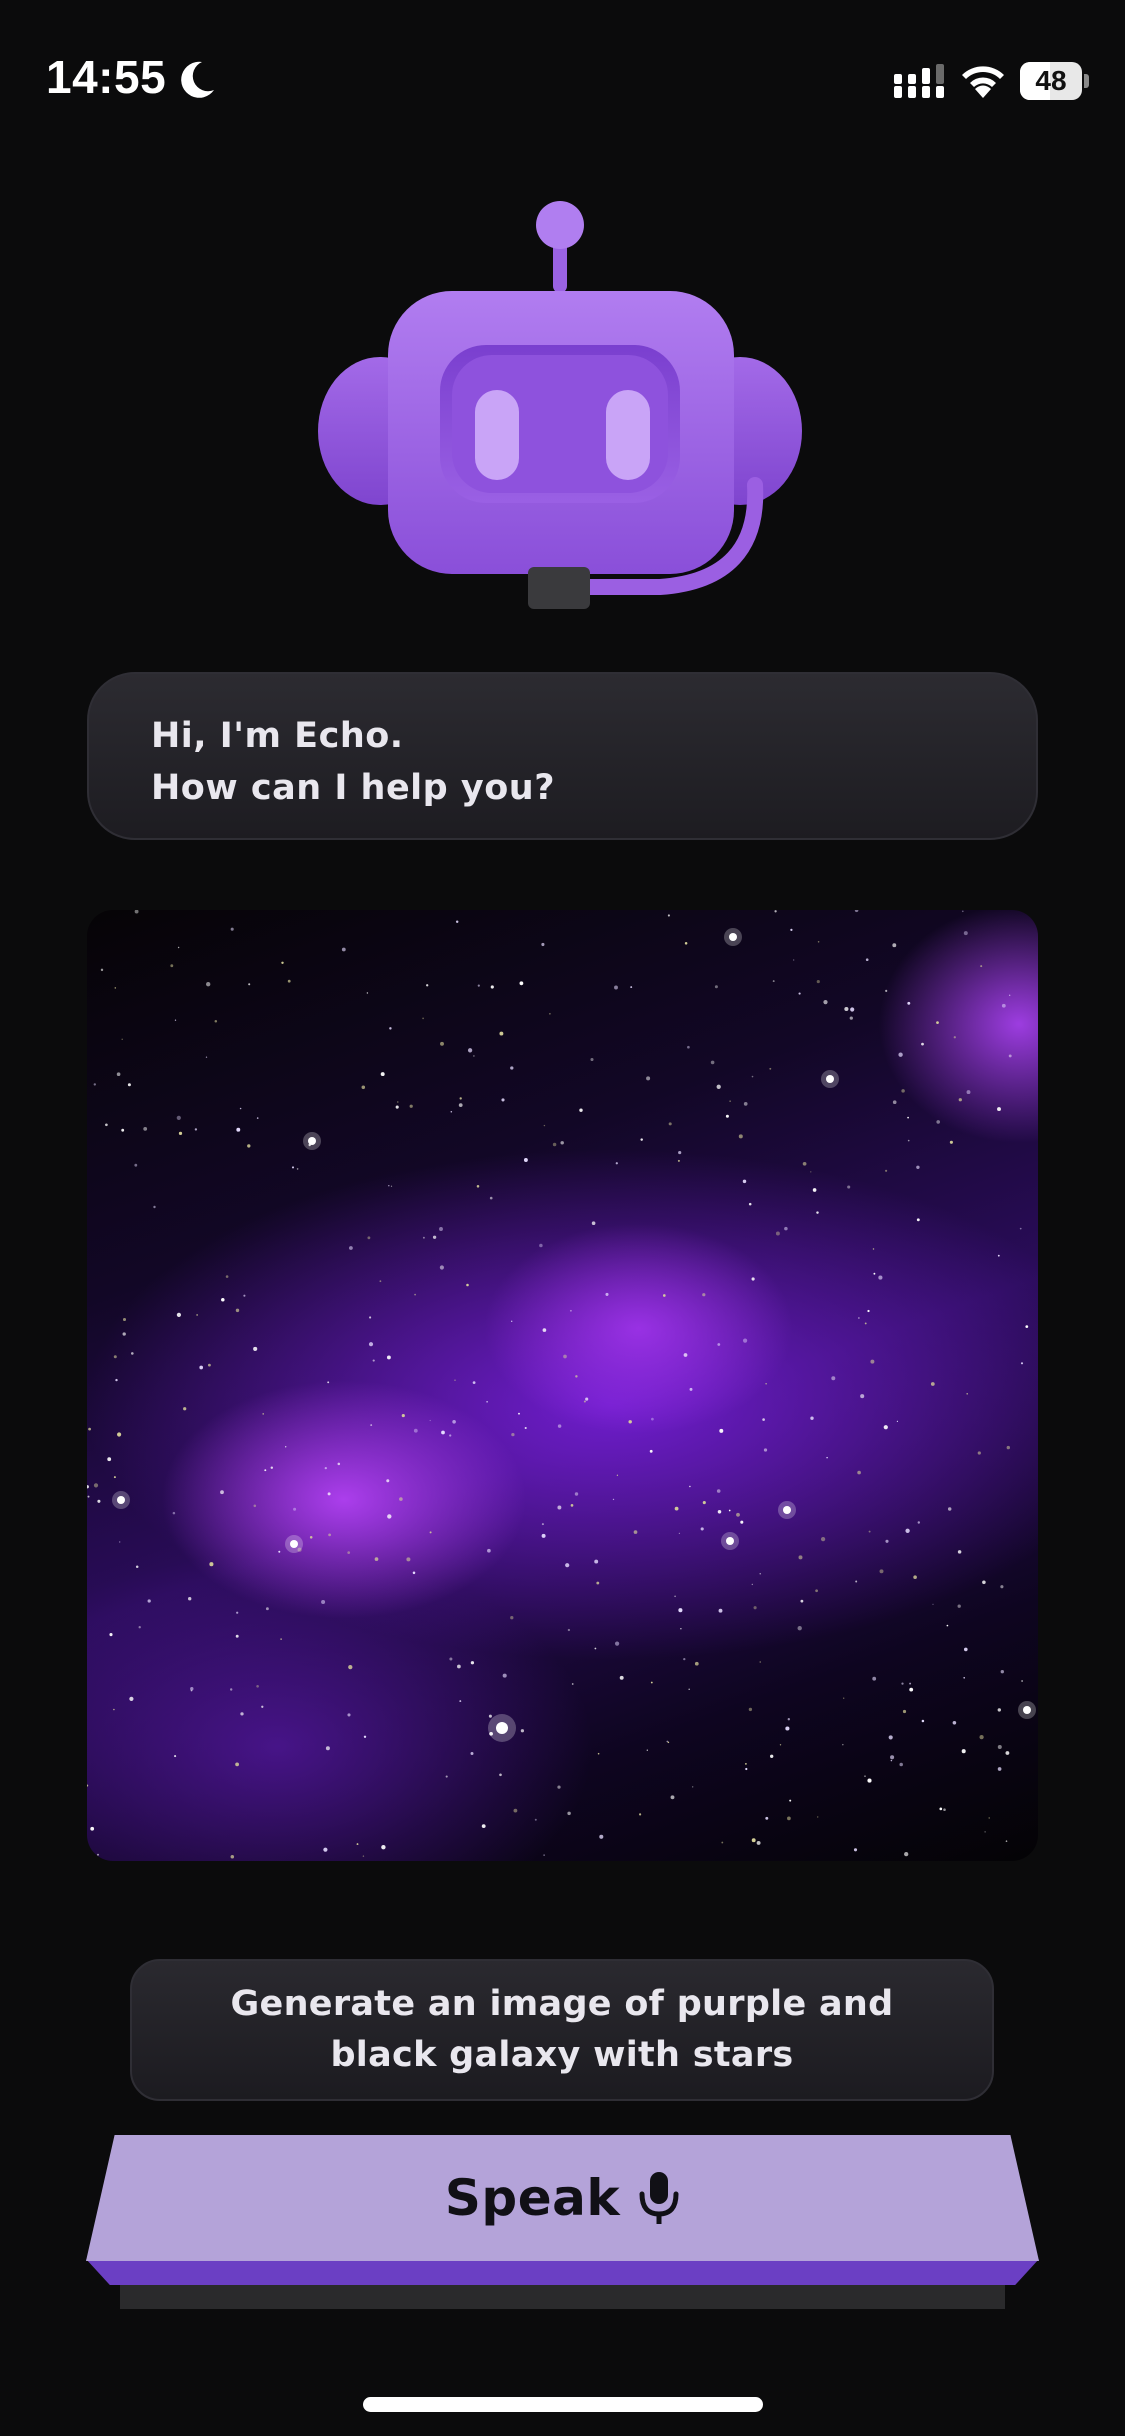 The height and width of the screenshot is (2436, 1125). Describe the element at coordinates (1051, 80) in the screenshot. I see `battery-percentage: 48` at that location.